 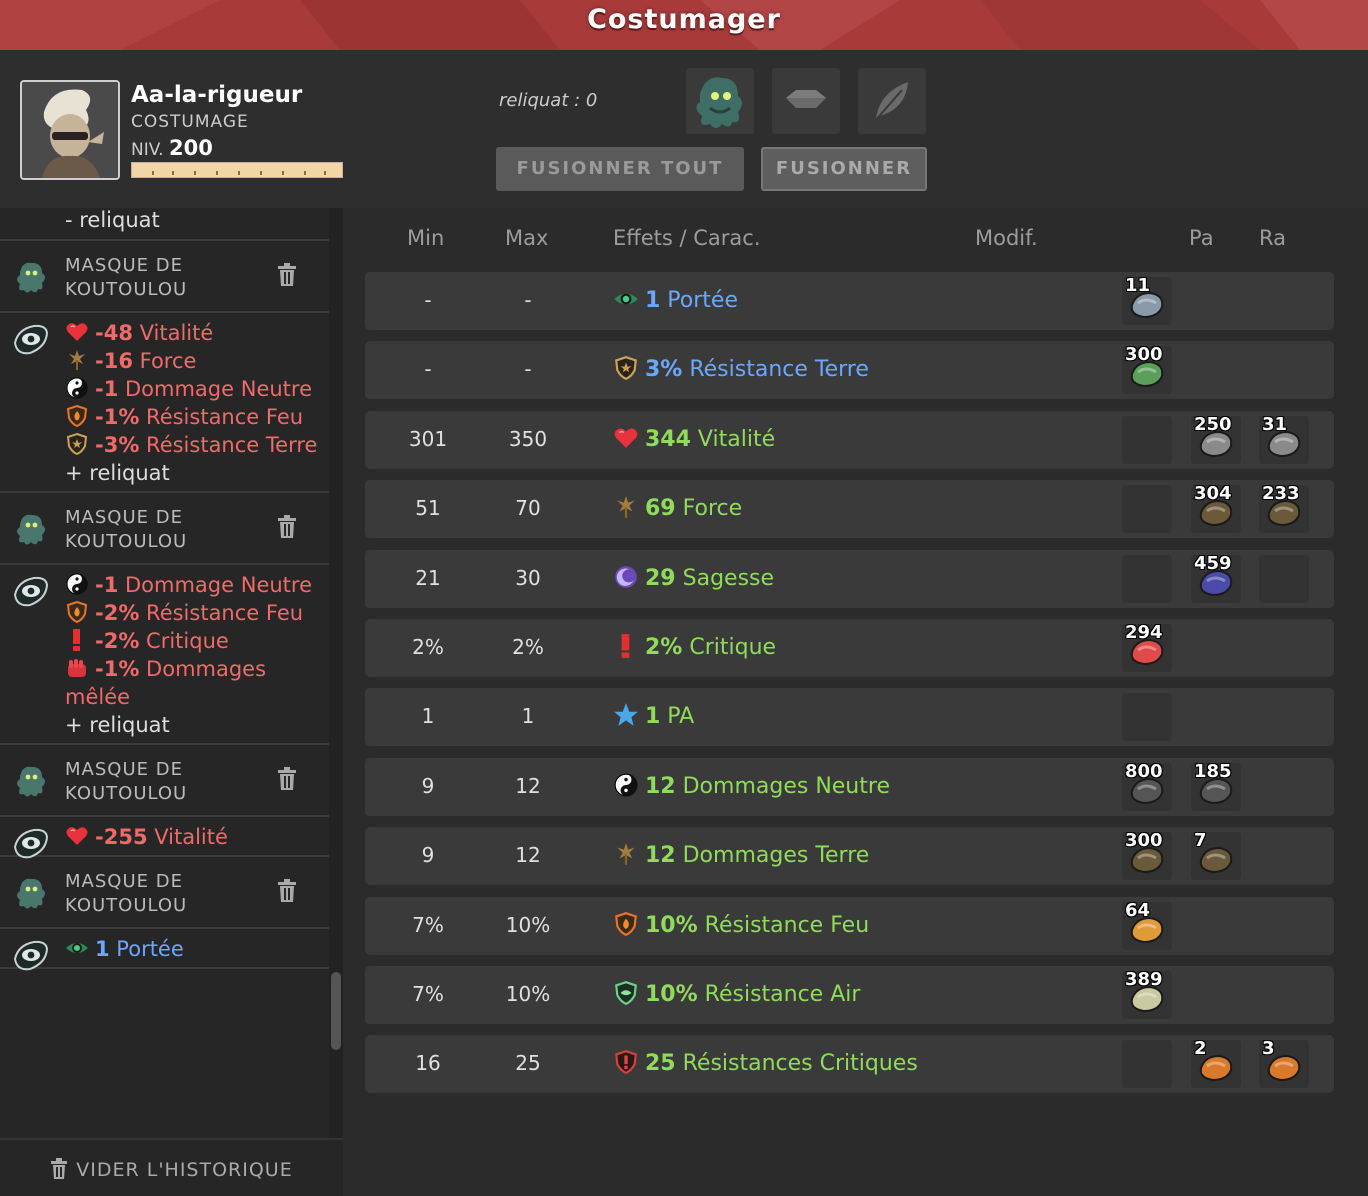 What do you see at coordinates (892, 101) in the screenshot?
I see `item-slot-feather` at bounding box center [892, 101].